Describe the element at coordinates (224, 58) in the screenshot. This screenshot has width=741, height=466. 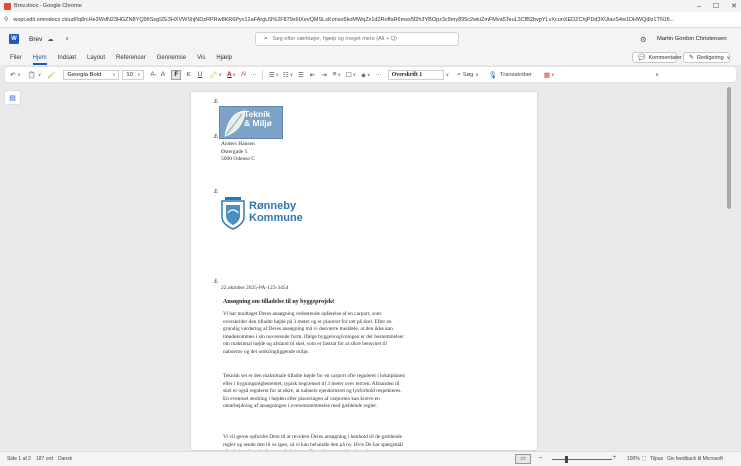
I see `tab-hjaelp: Hjælp` at that location.